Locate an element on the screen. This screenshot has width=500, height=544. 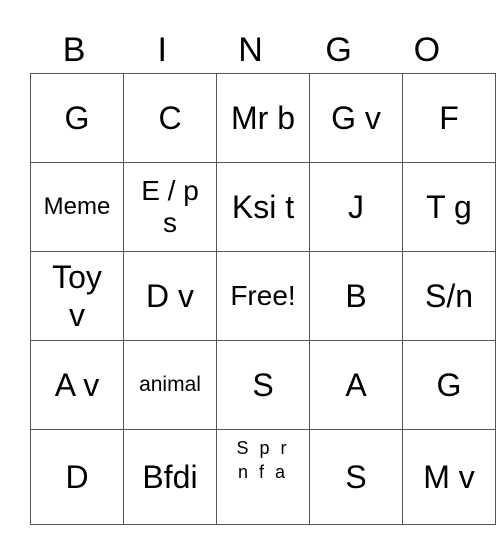
header-letter: O is located at coordinates (427, 50).